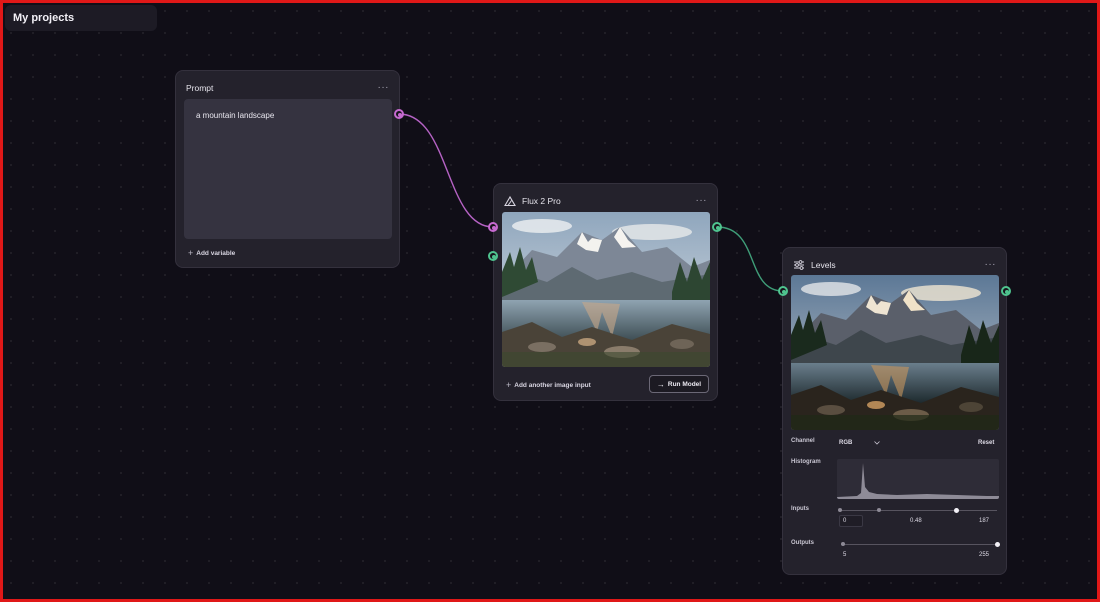 This screenshot has height=602, width=1100. I want to click on prompt-output-port, so click(399, 114).